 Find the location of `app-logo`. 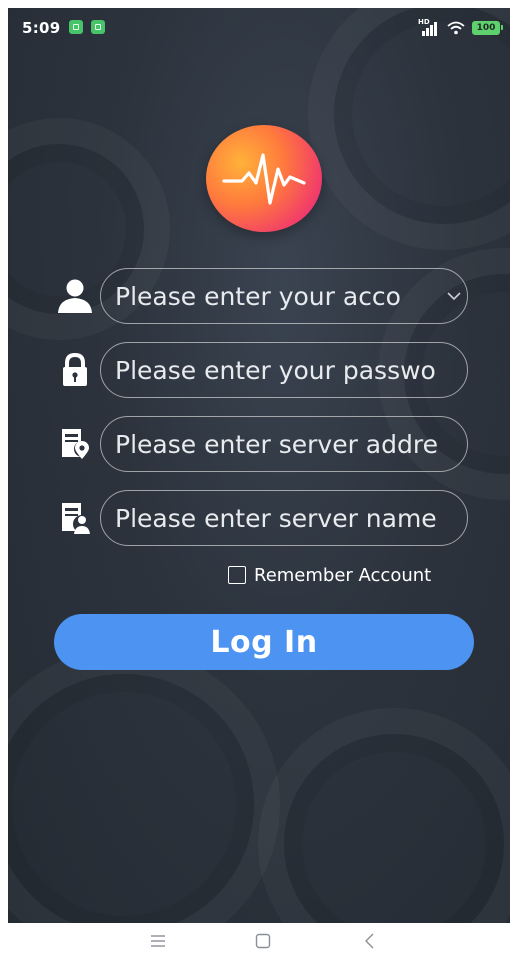

app-logo is located at coordinates (264, 178).